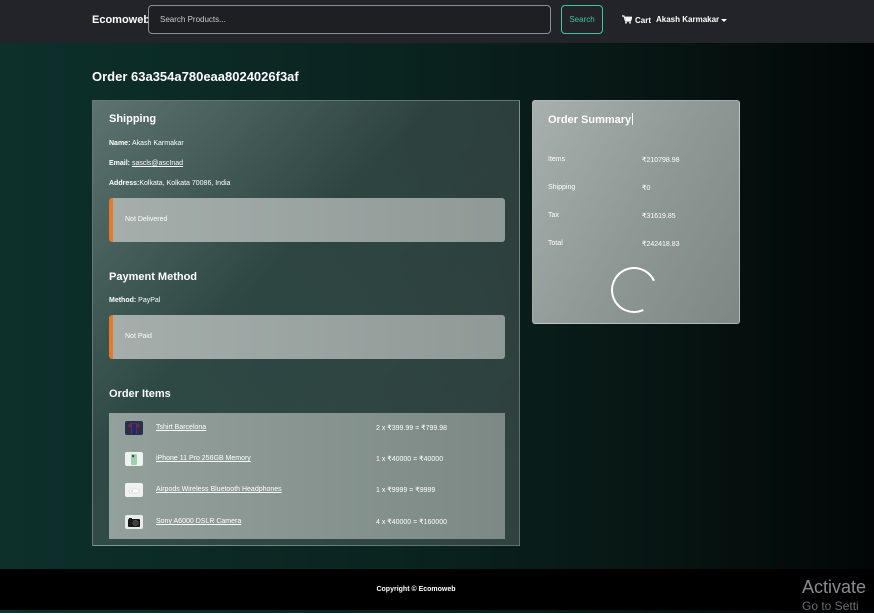  Describe the element at coordinates (724, 20) in the screenshot. I see `caret-down-icon` at that location.